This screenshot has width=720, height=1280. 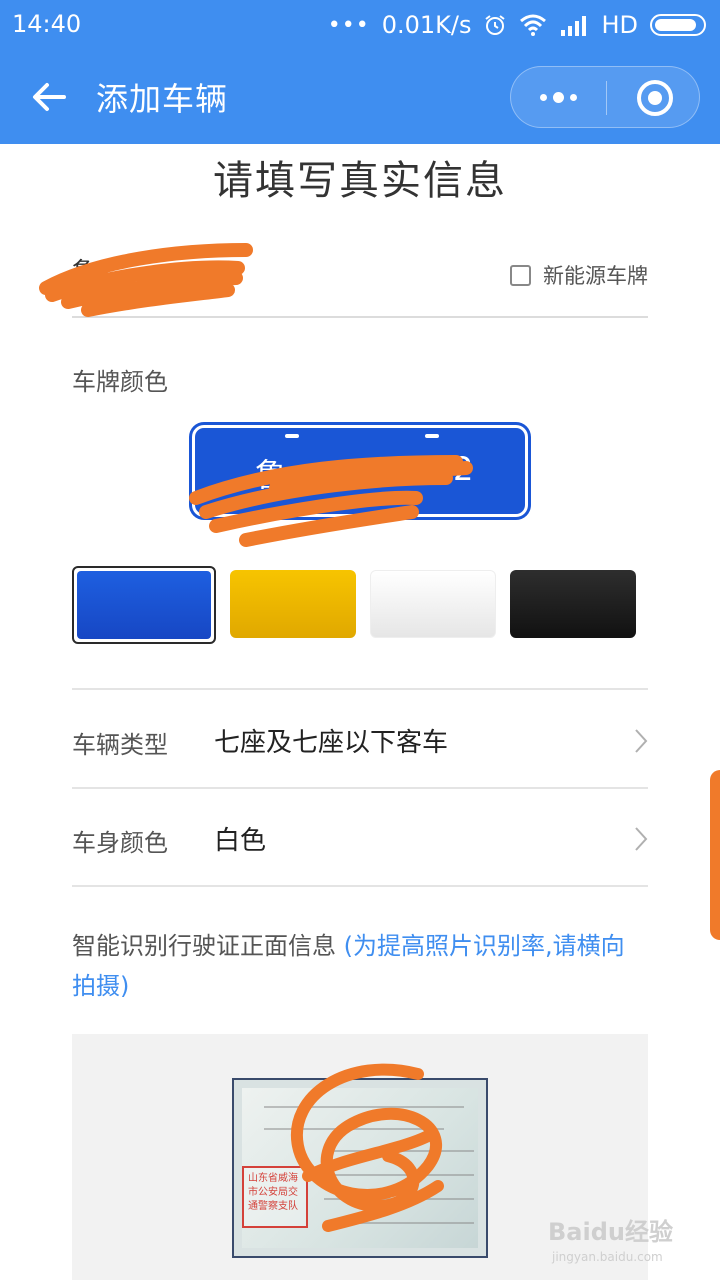 I want to click on mini-program-capsule, so click(x=605, y=97).